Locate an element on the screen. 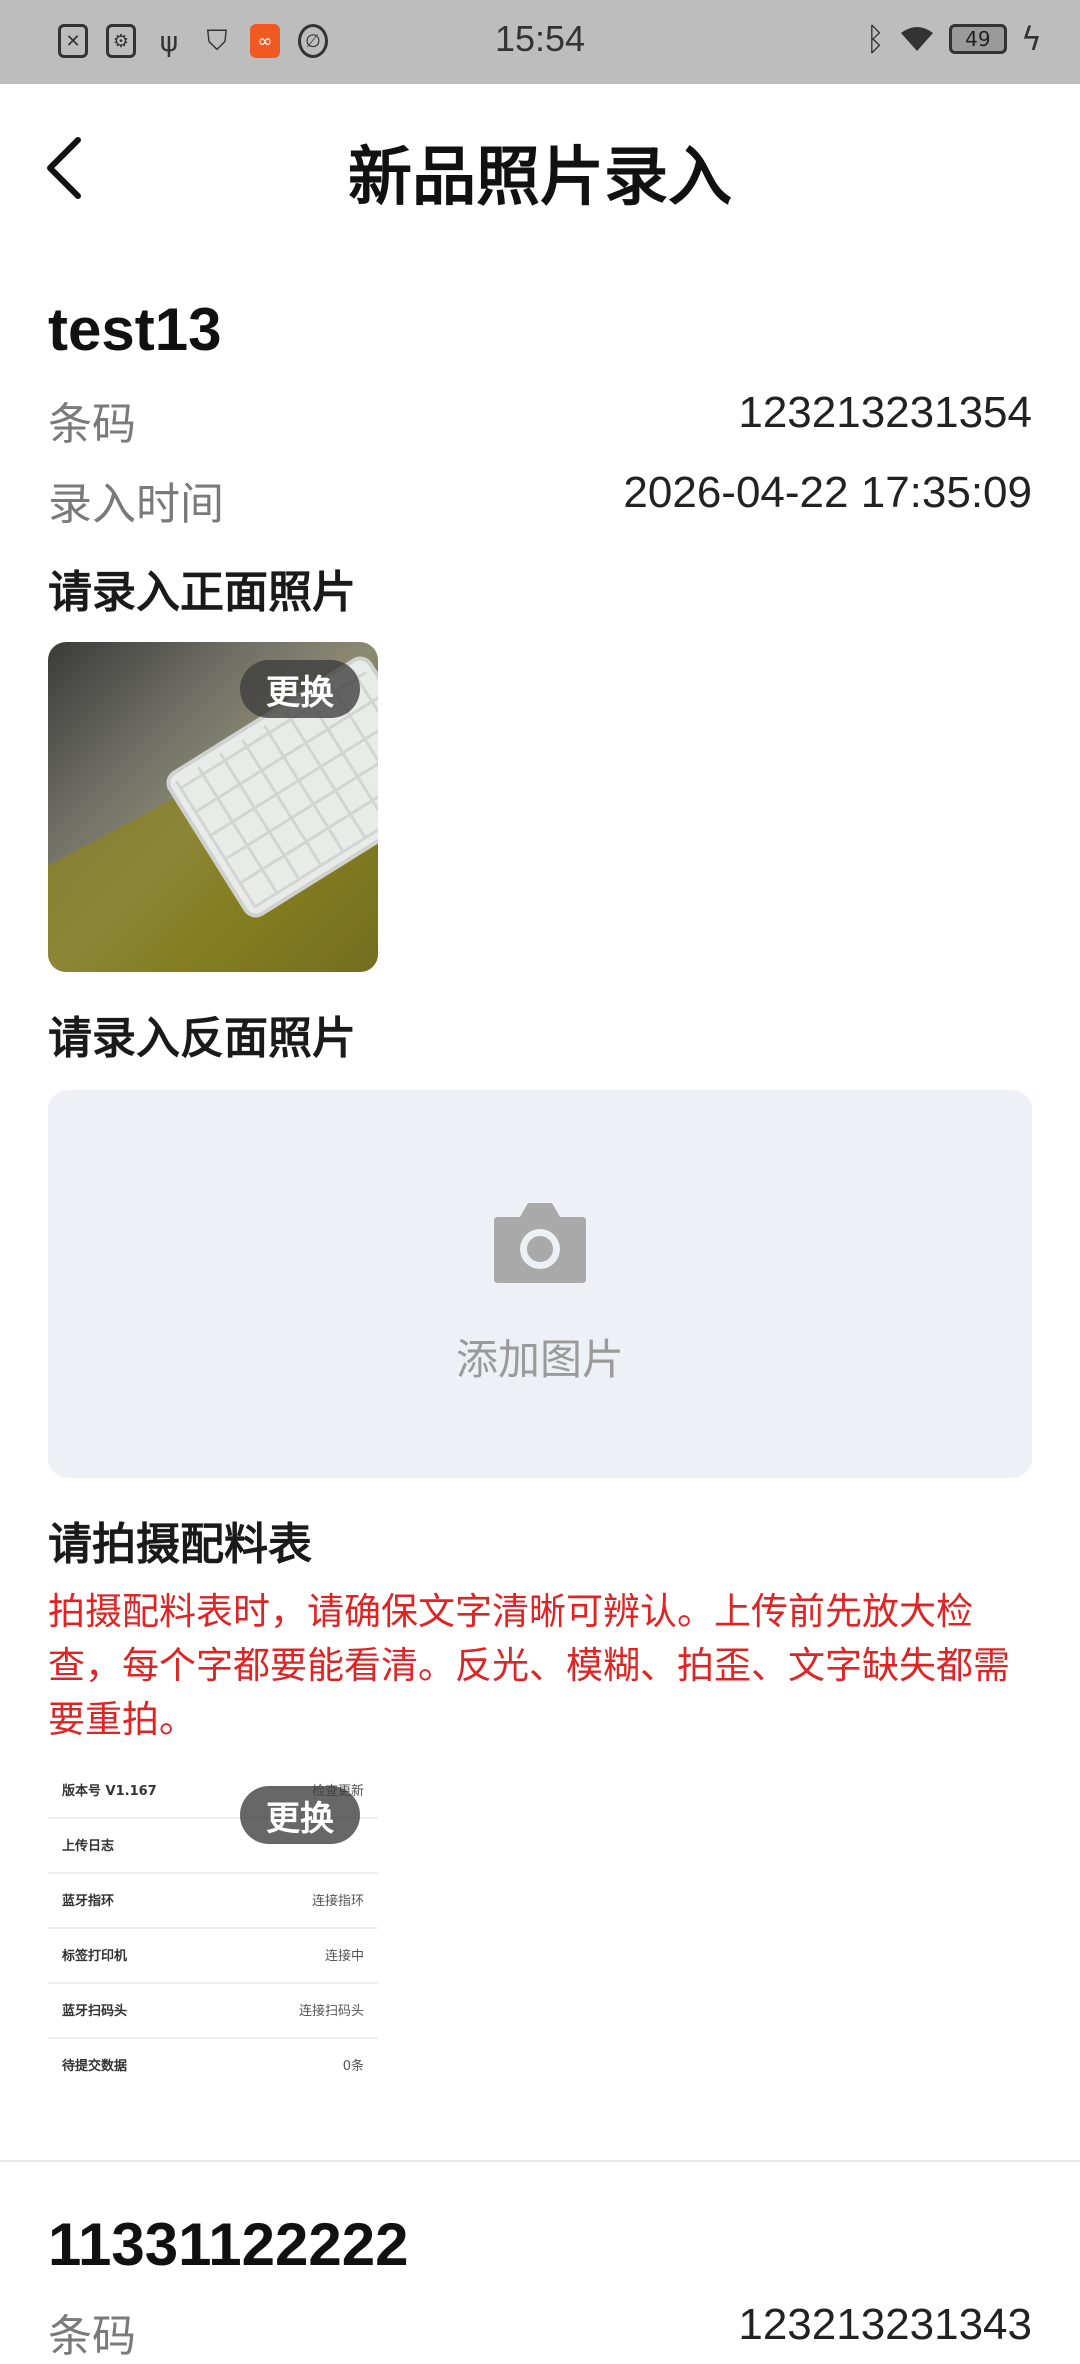  bom-photo-replace-button: 更换 is located at coordinates (300, 1815).